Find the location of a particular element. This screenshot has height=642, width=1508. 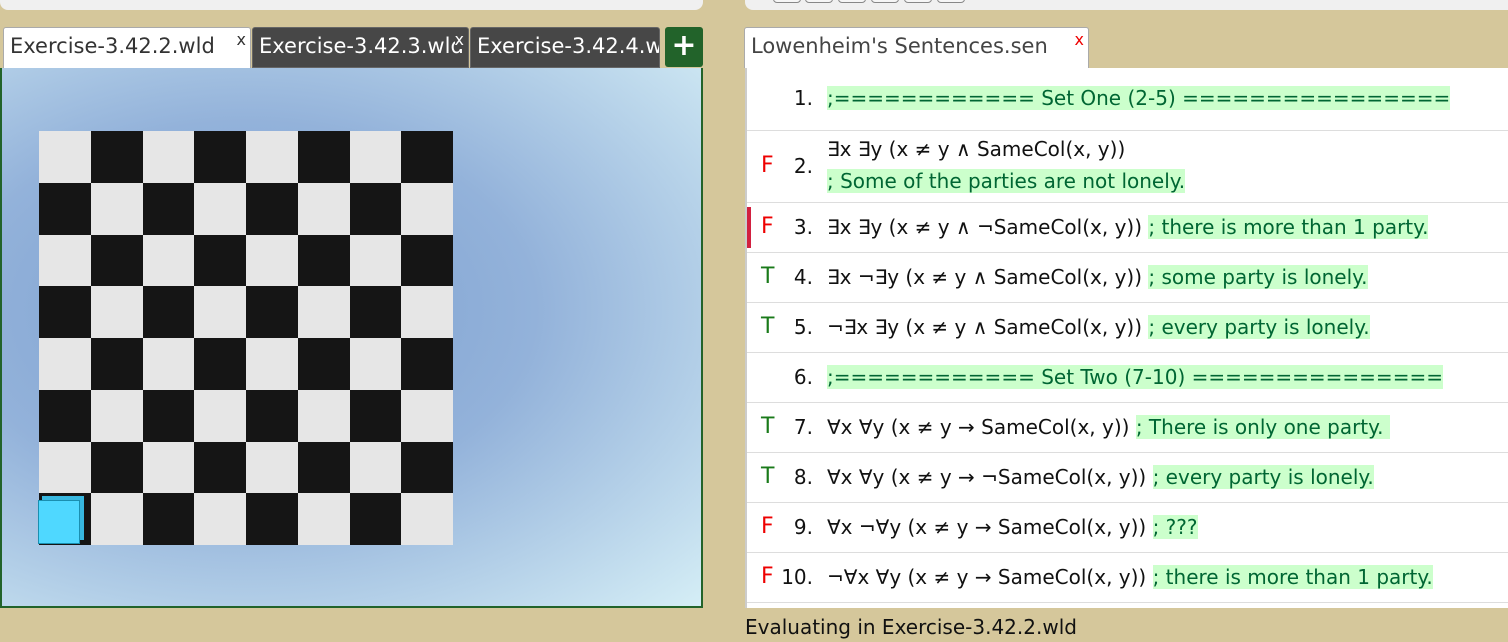

cube-object is located at coordinates (59, 522).